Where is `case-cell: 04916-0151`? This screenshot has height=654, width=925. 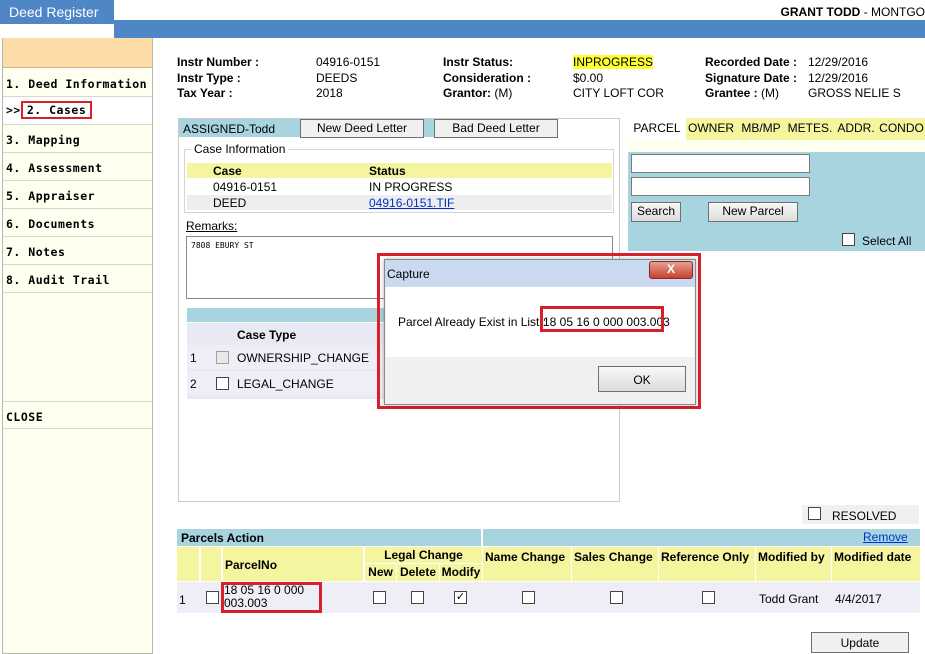
case-cell: 04916-0151 is located at coordinates (245, 187).